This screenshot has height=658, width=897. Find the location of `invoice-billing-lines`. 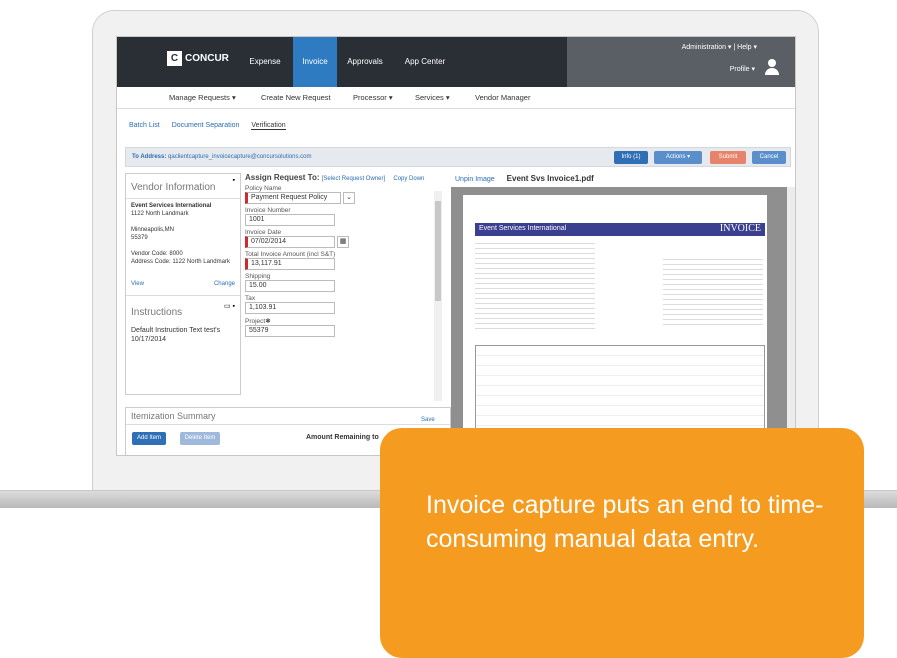

invoice-billing-lines is located at coordinates (535, 284).